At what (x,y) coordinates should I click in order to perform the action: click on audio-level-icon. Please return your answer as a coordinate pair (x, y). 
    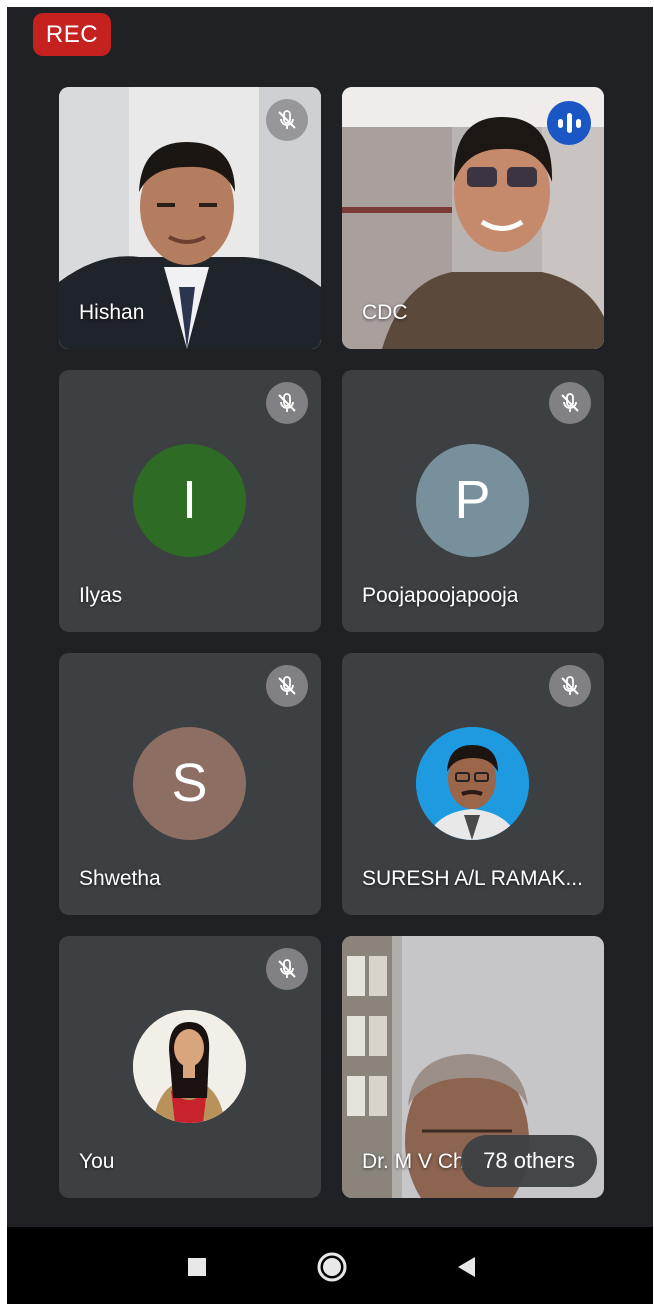
    Looking at the image, I should click on (569, 123).